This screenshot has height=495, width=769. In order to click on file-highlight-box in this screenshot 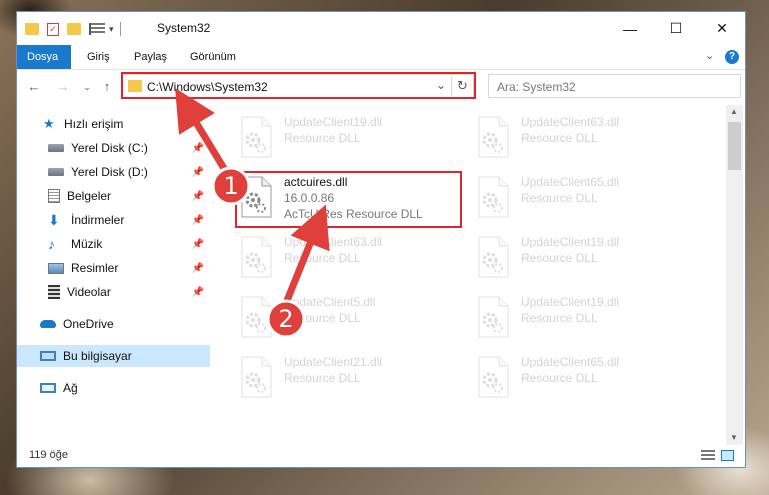, I will do `click(348, 199)`.